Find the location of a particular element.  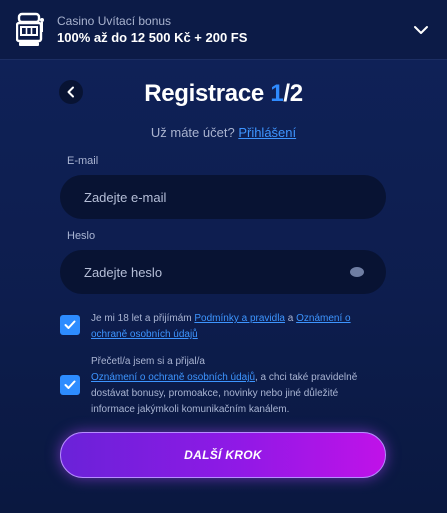

chevron-down-icon is located at coordinates (421, 30).